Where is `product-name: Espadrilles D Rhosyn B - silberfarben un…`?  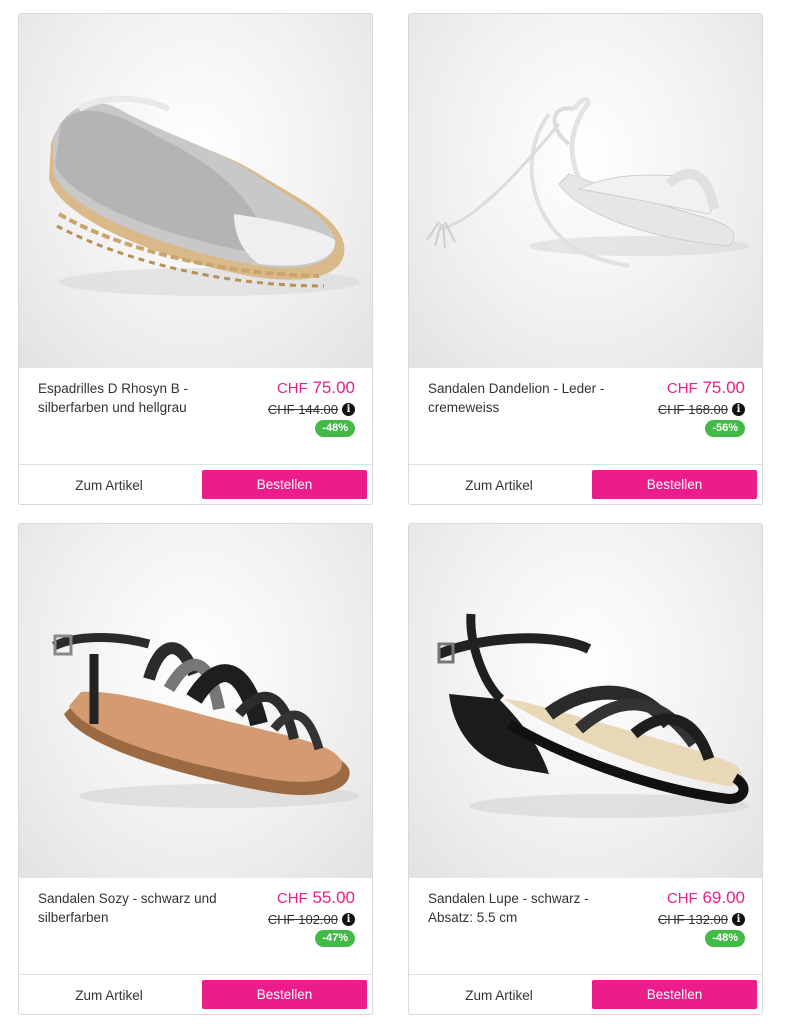 product-name: Espadrilles D Rhosyn B - silberfarben un… is located at coordinates (133, 398).